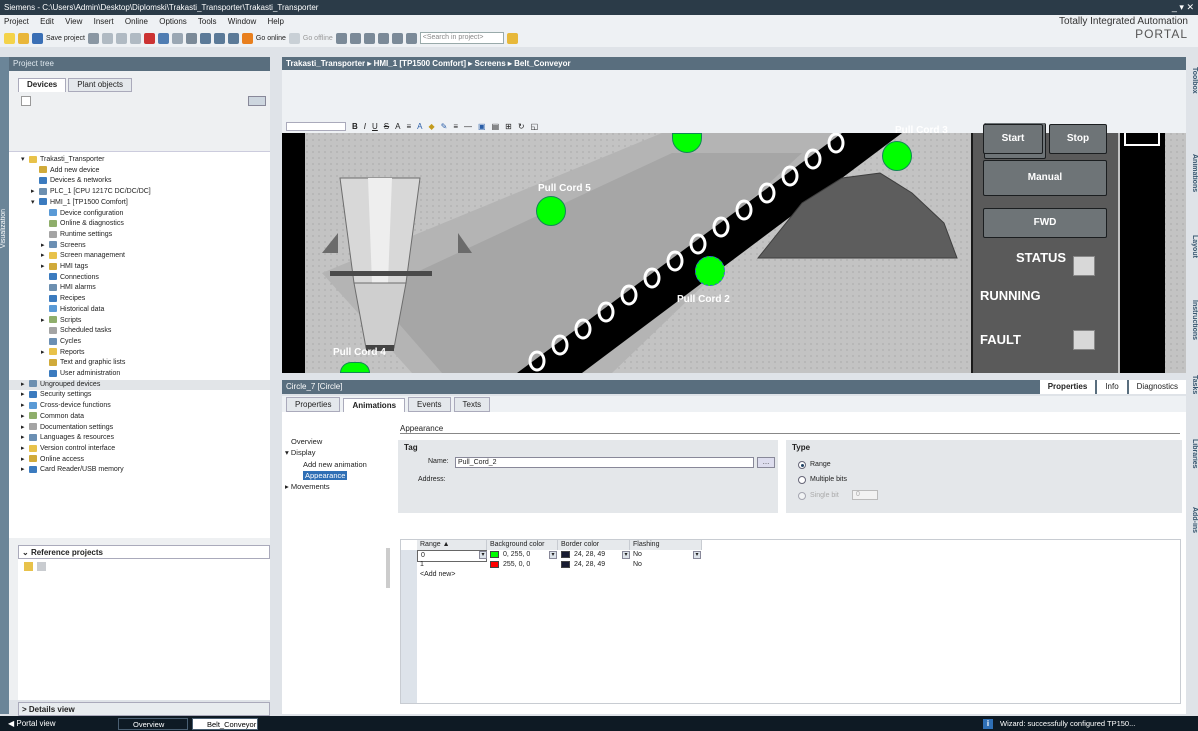  What do you see at coordinates (444, 126) in the screenshot?
I see `line-color-icon: ✎` at bounding box center [444, 126].